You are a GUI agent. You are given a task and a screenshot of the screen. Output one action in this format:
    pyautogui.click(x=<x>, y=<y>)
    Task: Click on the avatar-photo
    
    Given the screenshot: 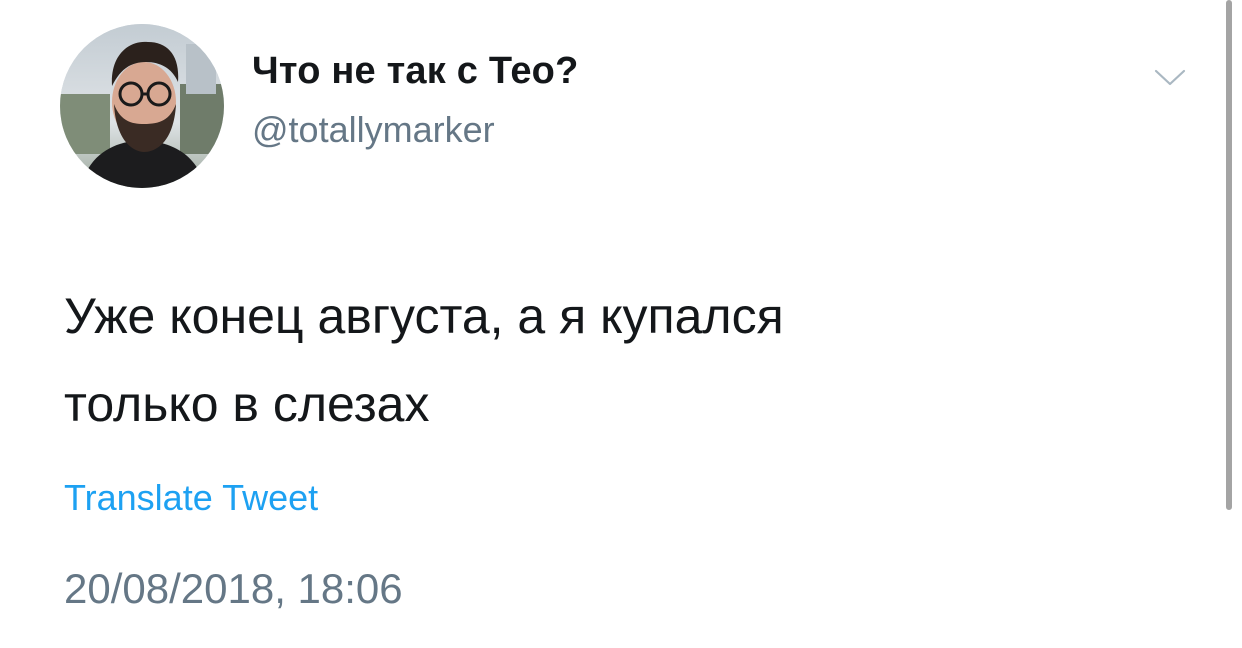 What is the action you would take?
    pyautogui.click(x=142, y=106)
    